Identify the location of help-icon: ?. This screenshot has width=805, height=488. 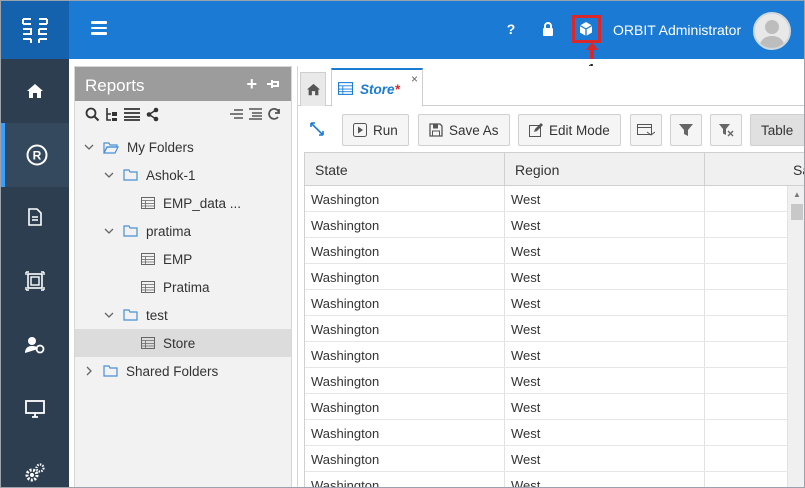
(511, 29).